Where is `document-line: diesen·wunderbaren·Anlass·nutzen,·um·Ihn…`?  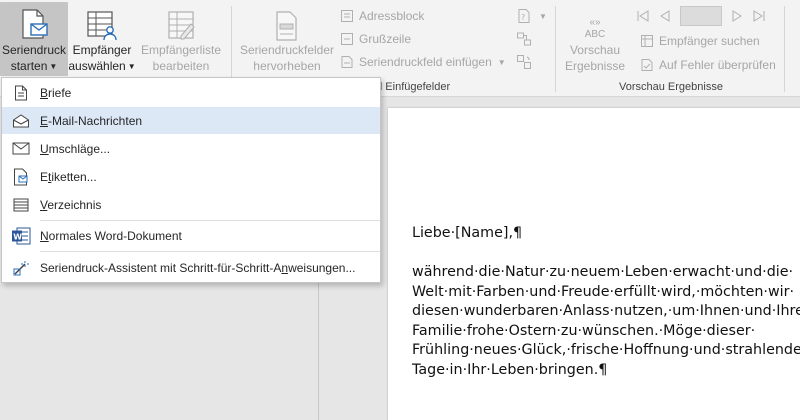
document-line: diesen·wunderbaren·Anlass·nutzen,·um·Ihn… is located at coordinates (606, 311).